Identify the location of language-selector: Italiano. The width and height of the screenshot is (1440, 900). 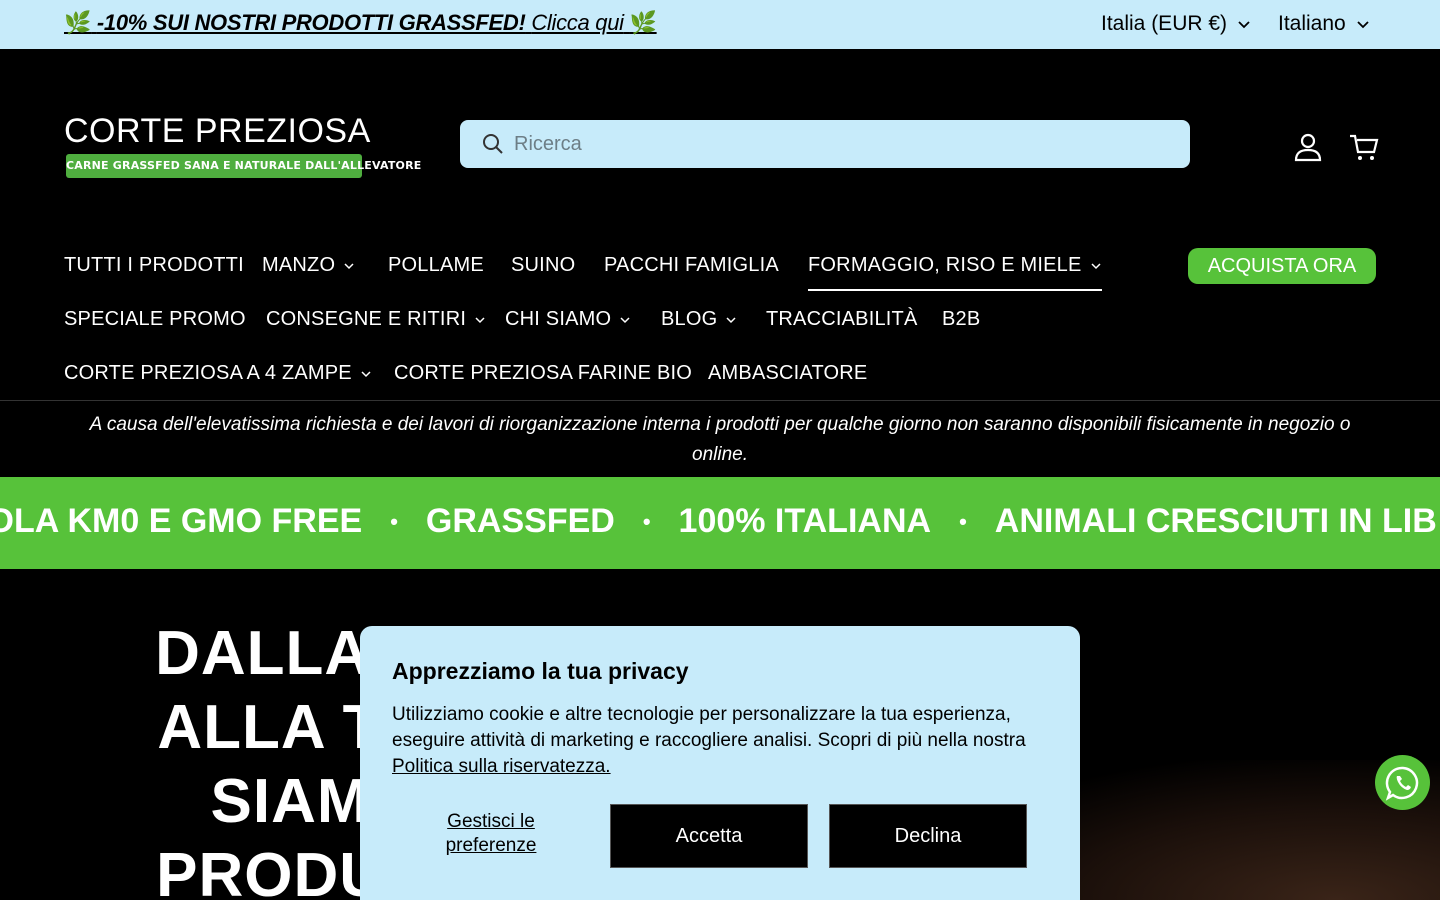
(1324, 24).